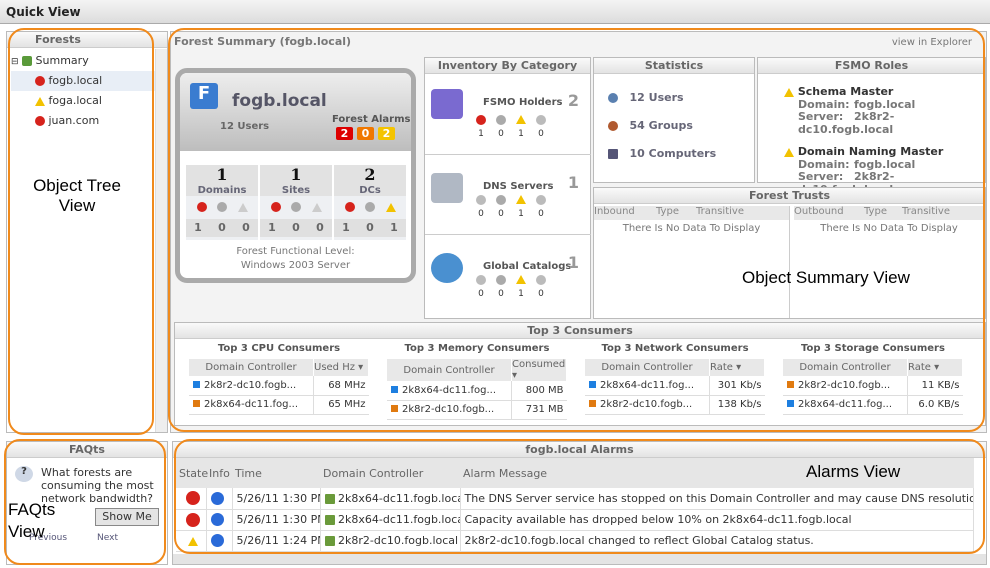 This screenshot has width=990, height=568. I want to click on faq-next-button: Next, so click(107, 538).